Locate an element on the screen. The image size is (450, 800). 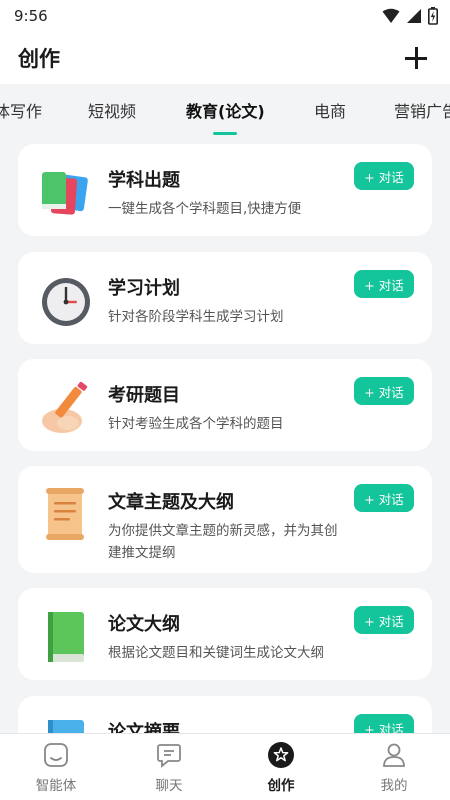
card-title: 学习计划 is located at coordinates (144, 288).